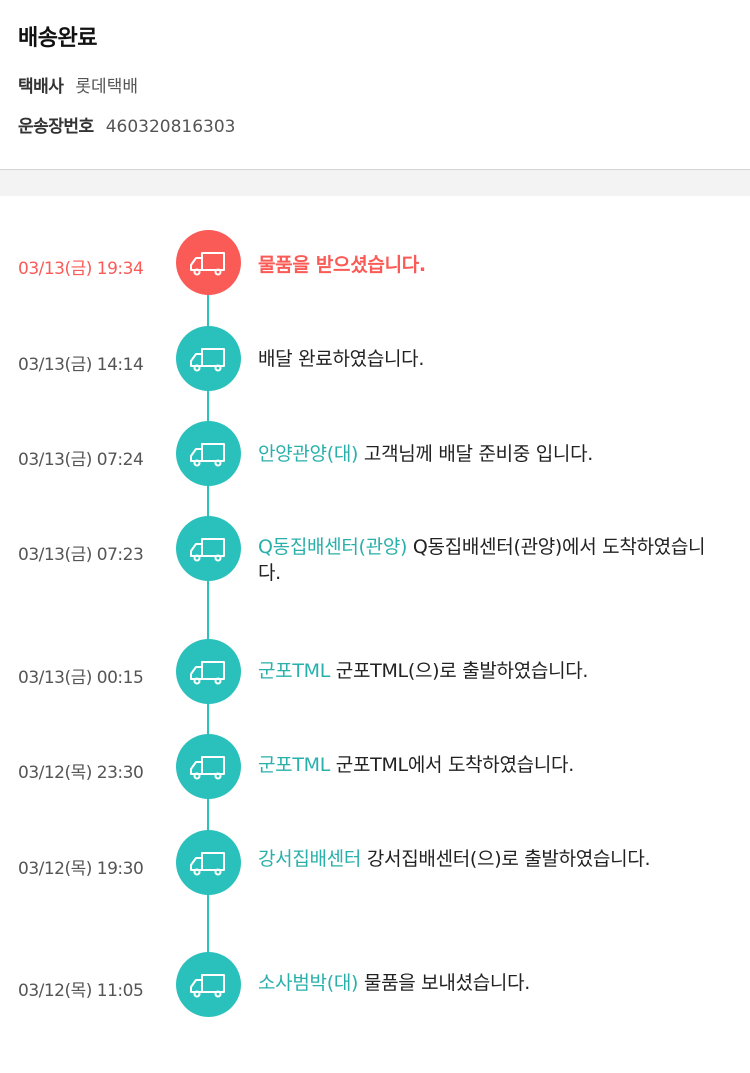  Describe the element at coordinates (41, 87) in the screenshot. I see `carrier-label: 택배사` at that location.